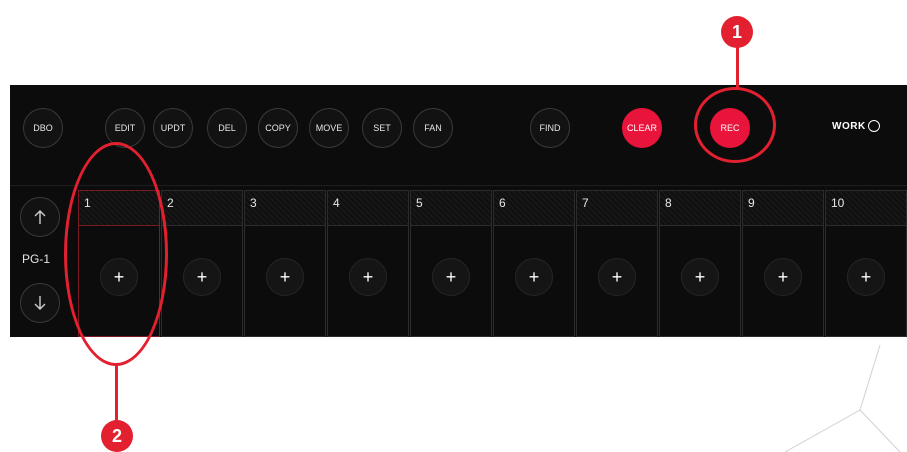 This screenshot has width=907, height=452. I want to click on callout-ring-cell, so click(116, 254).